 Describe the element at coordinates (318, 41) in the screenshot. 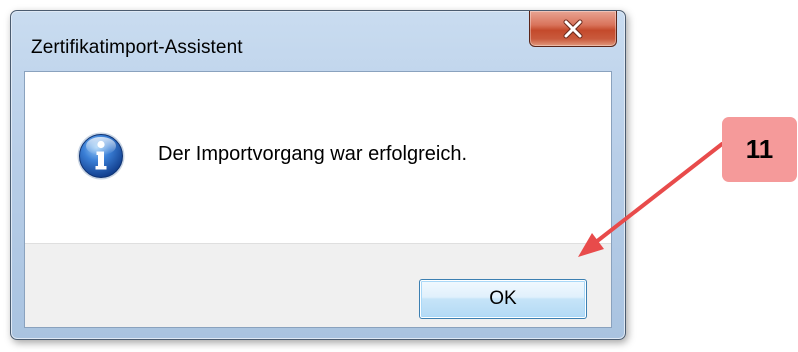

I see `title-bar: Zertifikatimport-Assistent` at that location.